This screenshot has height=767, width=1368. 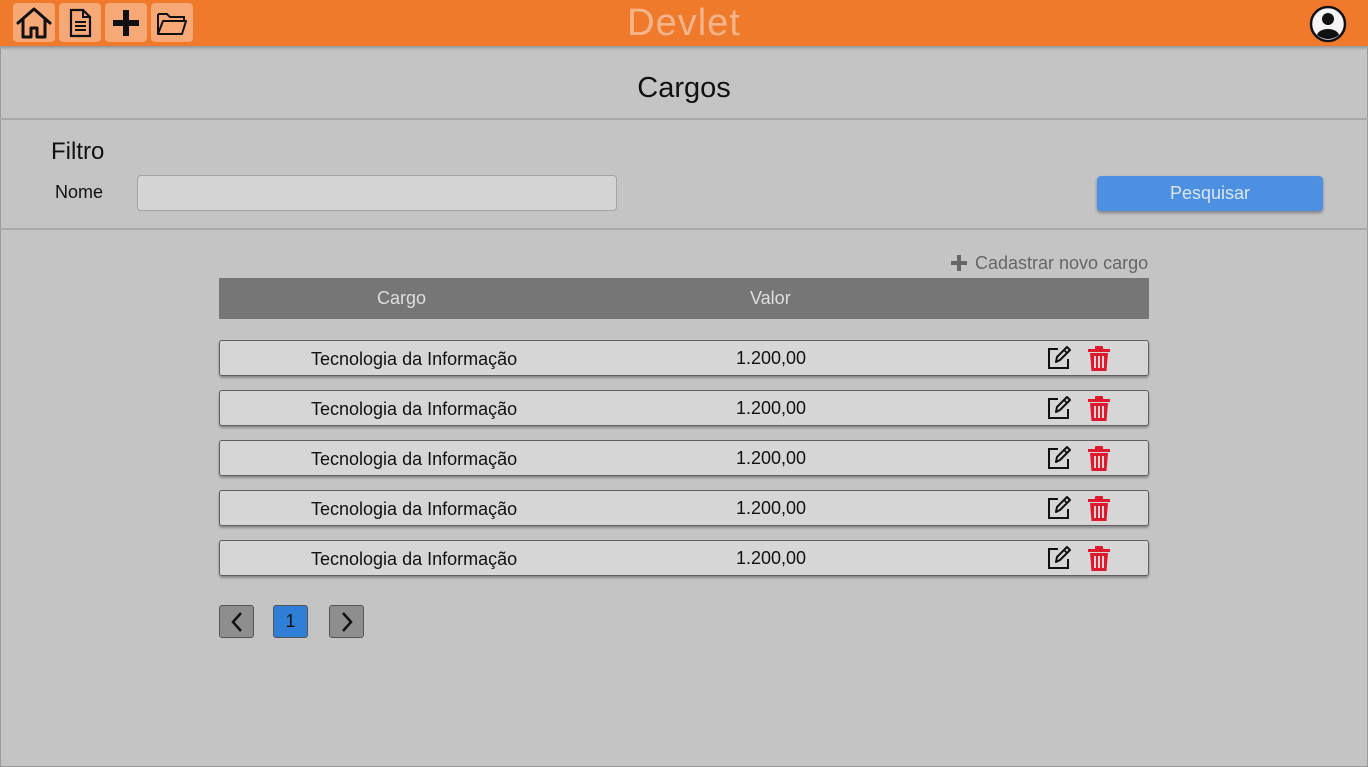 I want to click on table-header: Cargo Valor, so click(x=684, y=298).